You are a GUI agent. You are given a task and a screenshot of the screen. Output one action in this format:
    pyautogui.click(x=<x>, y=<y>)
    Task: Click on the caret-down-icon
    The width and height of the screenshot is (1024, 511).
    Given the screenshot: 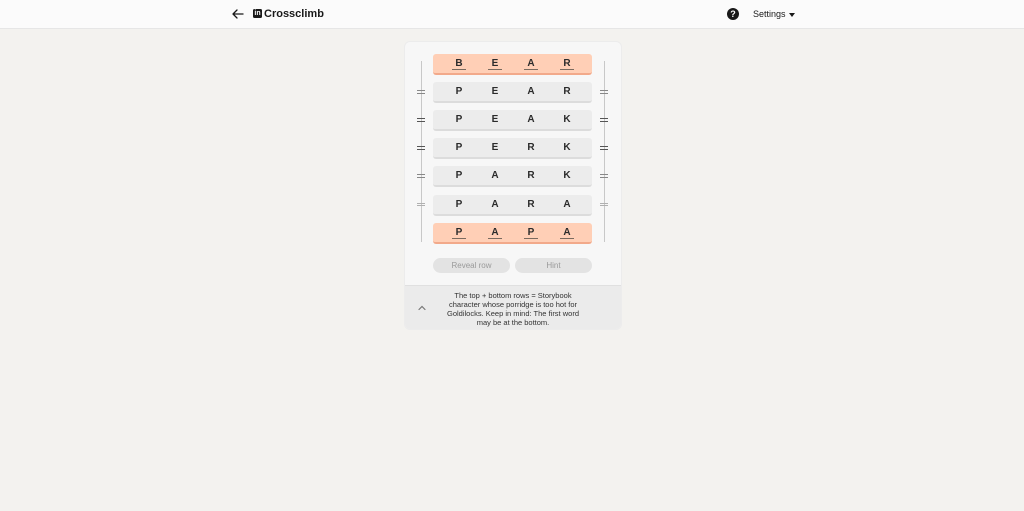 What is the action you would take?
    pyautogui.click(x=791, y=14)
    